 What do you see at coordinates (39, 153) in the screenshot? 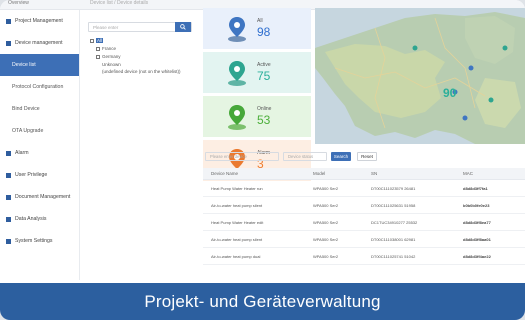
I see `sidebar-item-alarm: Alarm` at bounding box center [39, 153].